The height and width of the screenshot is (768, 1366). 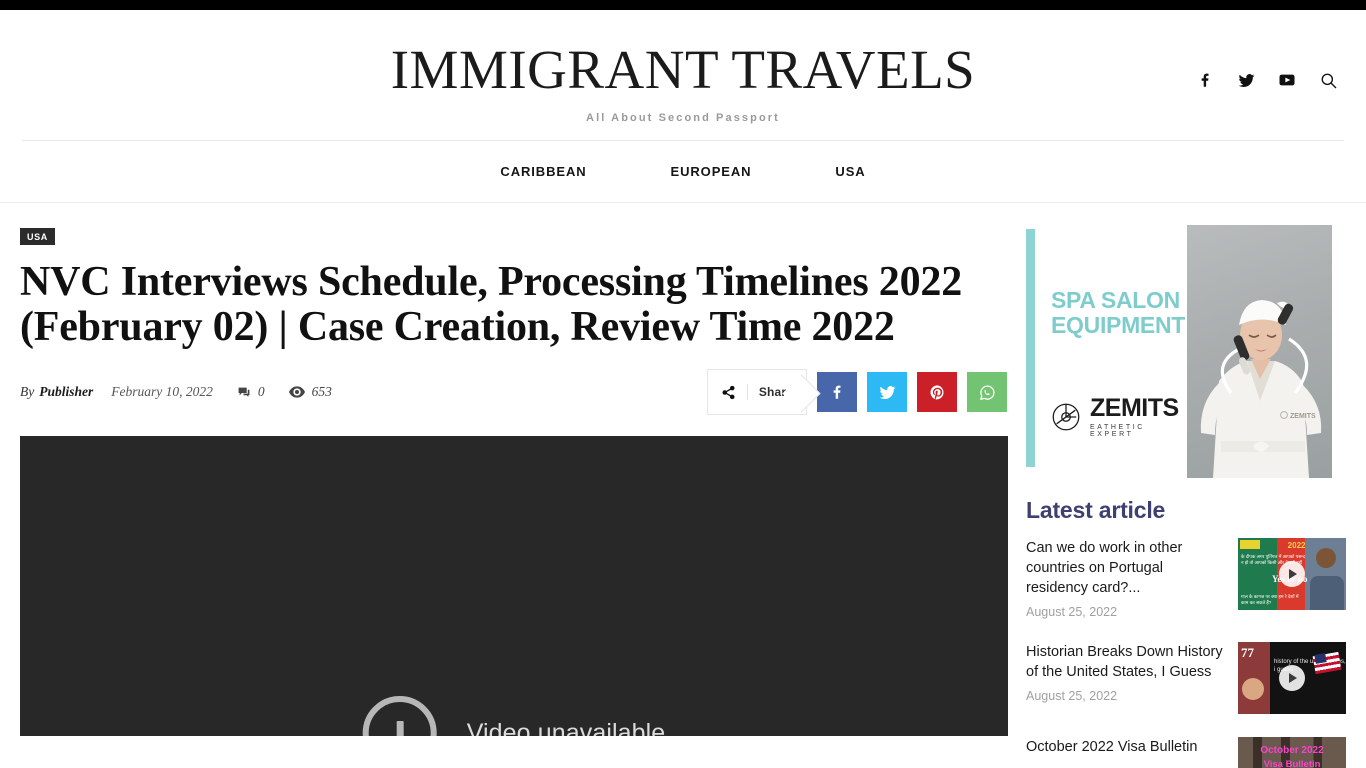 I want to click on list-item-thumbnail: October 2022 Visa Bulletin Expectation, so click(x=1292, y=752).